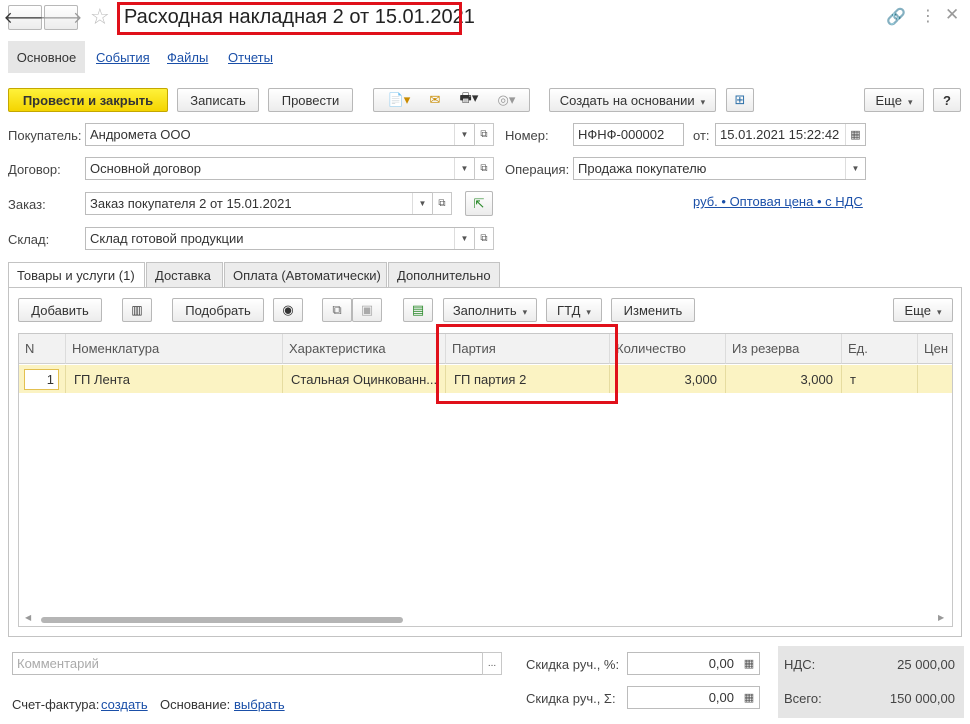 The height and width of the screenshot is (724, 970). I want to click on print-icon: 🖶▾, so click(469, 100).